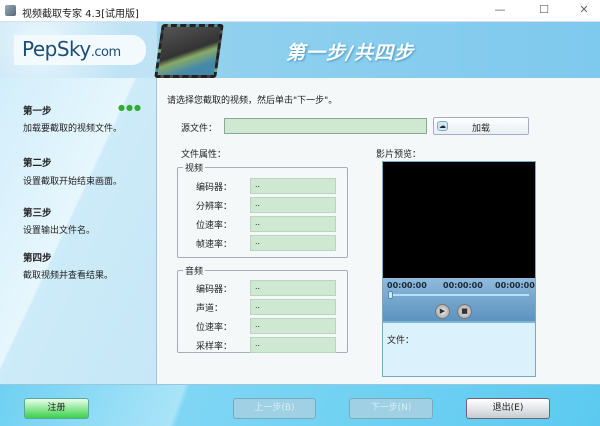  What do you see at coordinates (481, 129) in the screenshot?
I see `load-button-label: 加载` at bounding box center [481, 129].